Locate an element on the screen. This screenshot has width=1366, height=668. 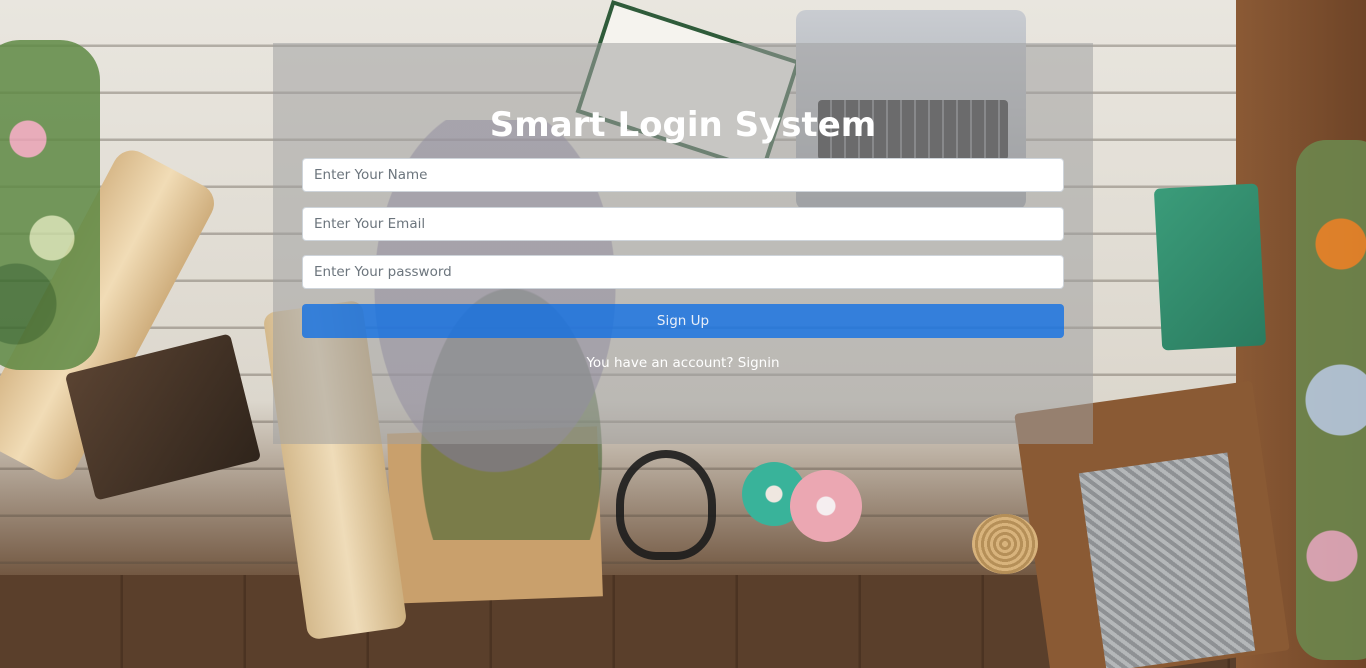
signin-prompt-text: You have an account? is located at coordinates (660, 363).